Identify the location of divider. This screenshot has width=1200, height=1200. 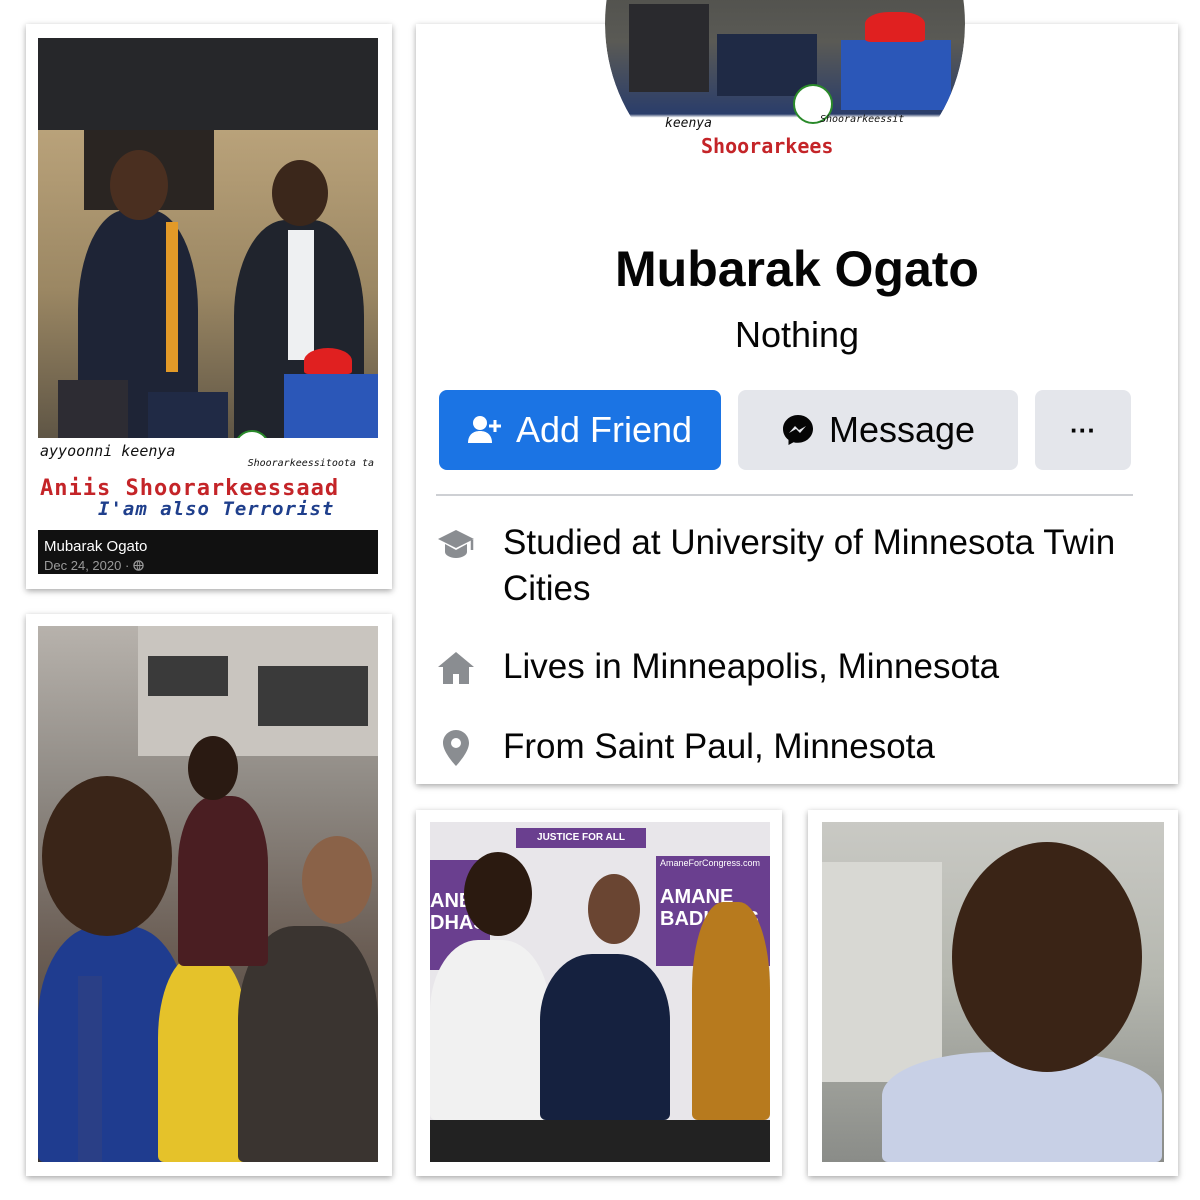
(784, 495).